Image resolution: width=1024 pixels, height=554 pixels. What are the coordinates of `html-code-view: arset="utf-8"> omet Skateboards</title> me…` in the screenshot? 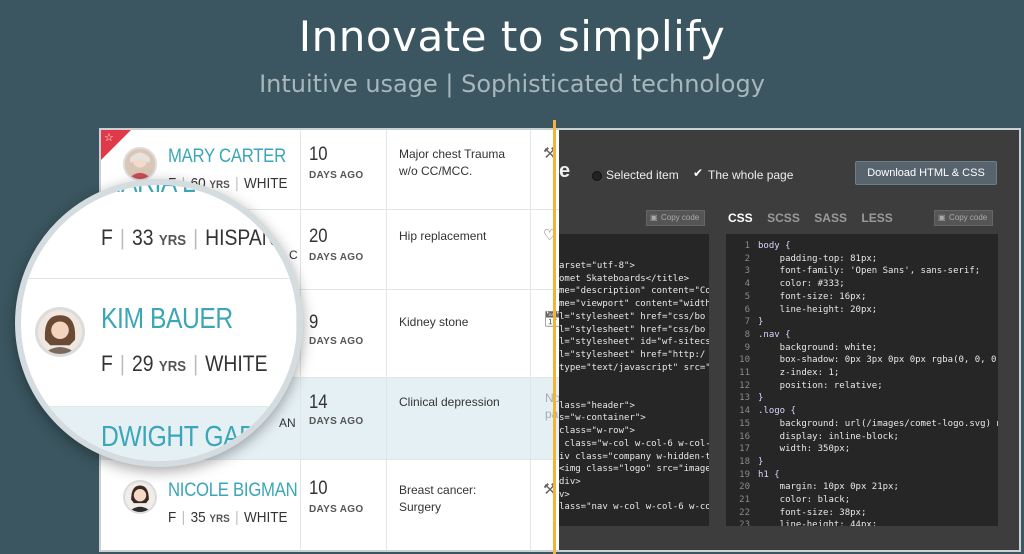 It's located at (634, 380).